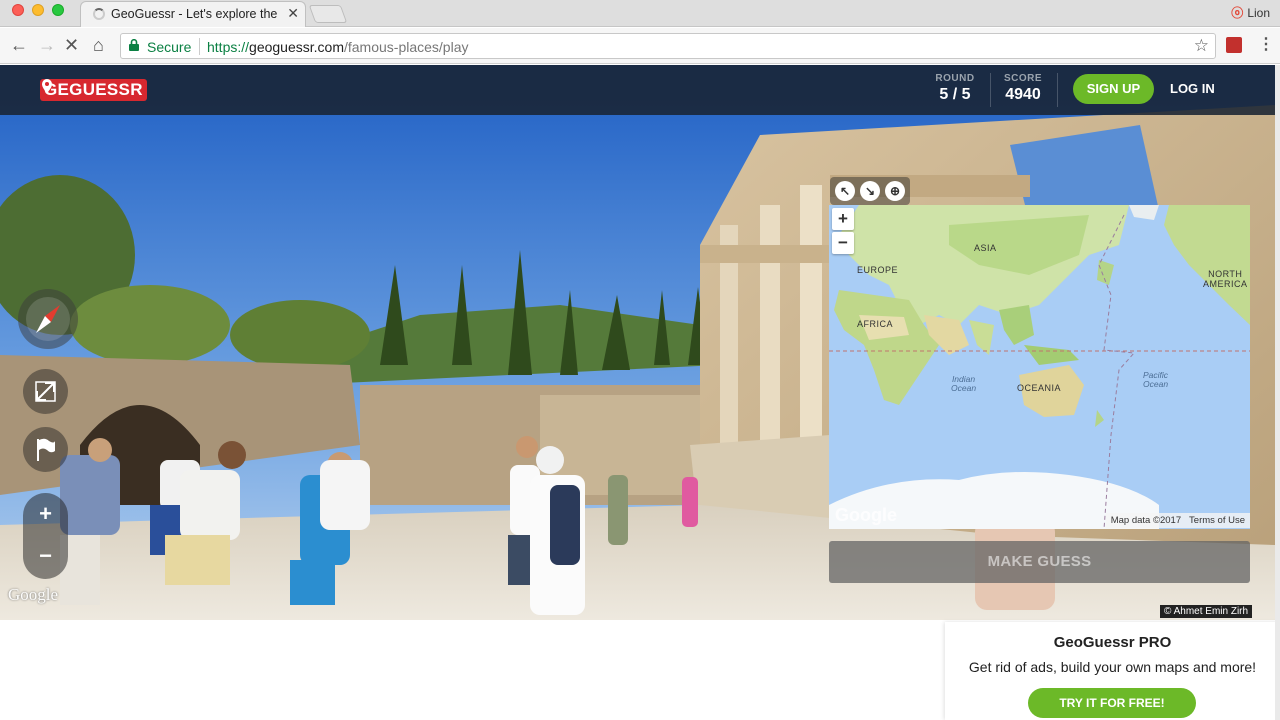  I want to click on try-for-free-button: TRY IT FOR FREE!, so click(1112, 703).